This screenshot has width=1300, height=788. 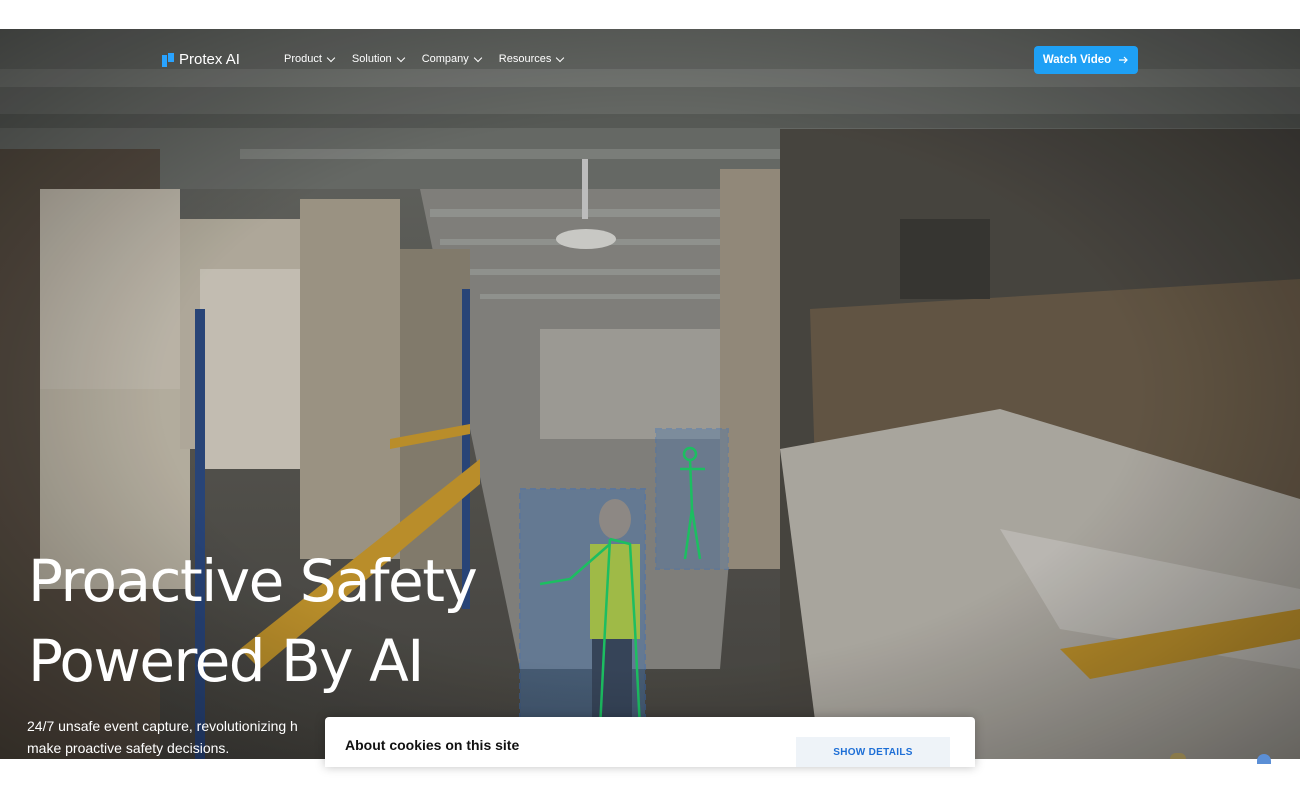 I want to click on main-menu: Product Solution Company Resources, so click(x=424, y=59).